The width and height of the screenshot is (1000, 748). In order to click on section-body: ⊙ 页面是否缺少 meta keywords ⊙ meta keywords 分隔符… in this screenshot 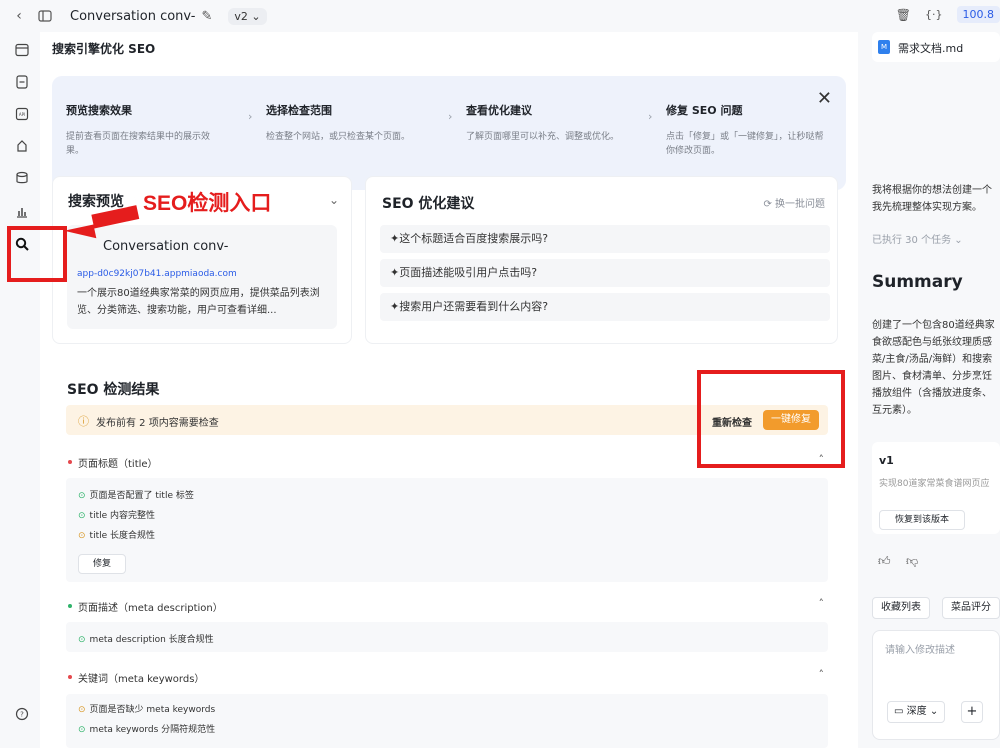, I will do `click(447, 721)`.